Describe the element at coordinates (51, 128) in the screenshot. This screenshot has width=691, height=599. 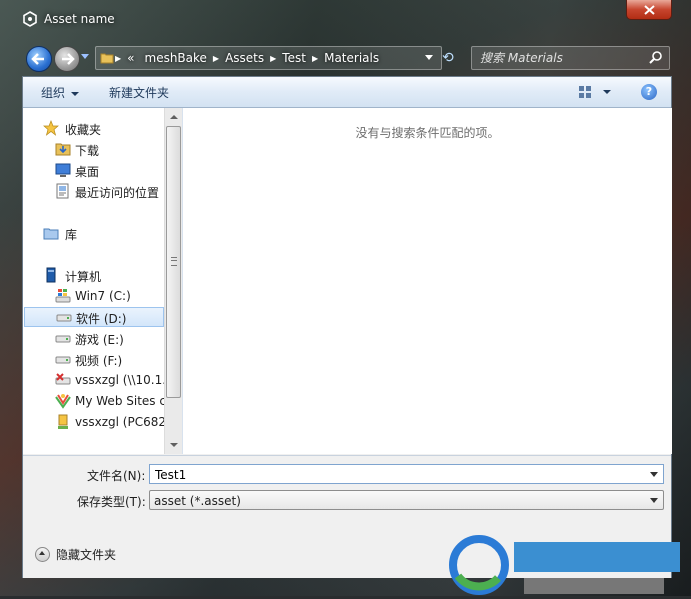
I see `star-icon` at that location.